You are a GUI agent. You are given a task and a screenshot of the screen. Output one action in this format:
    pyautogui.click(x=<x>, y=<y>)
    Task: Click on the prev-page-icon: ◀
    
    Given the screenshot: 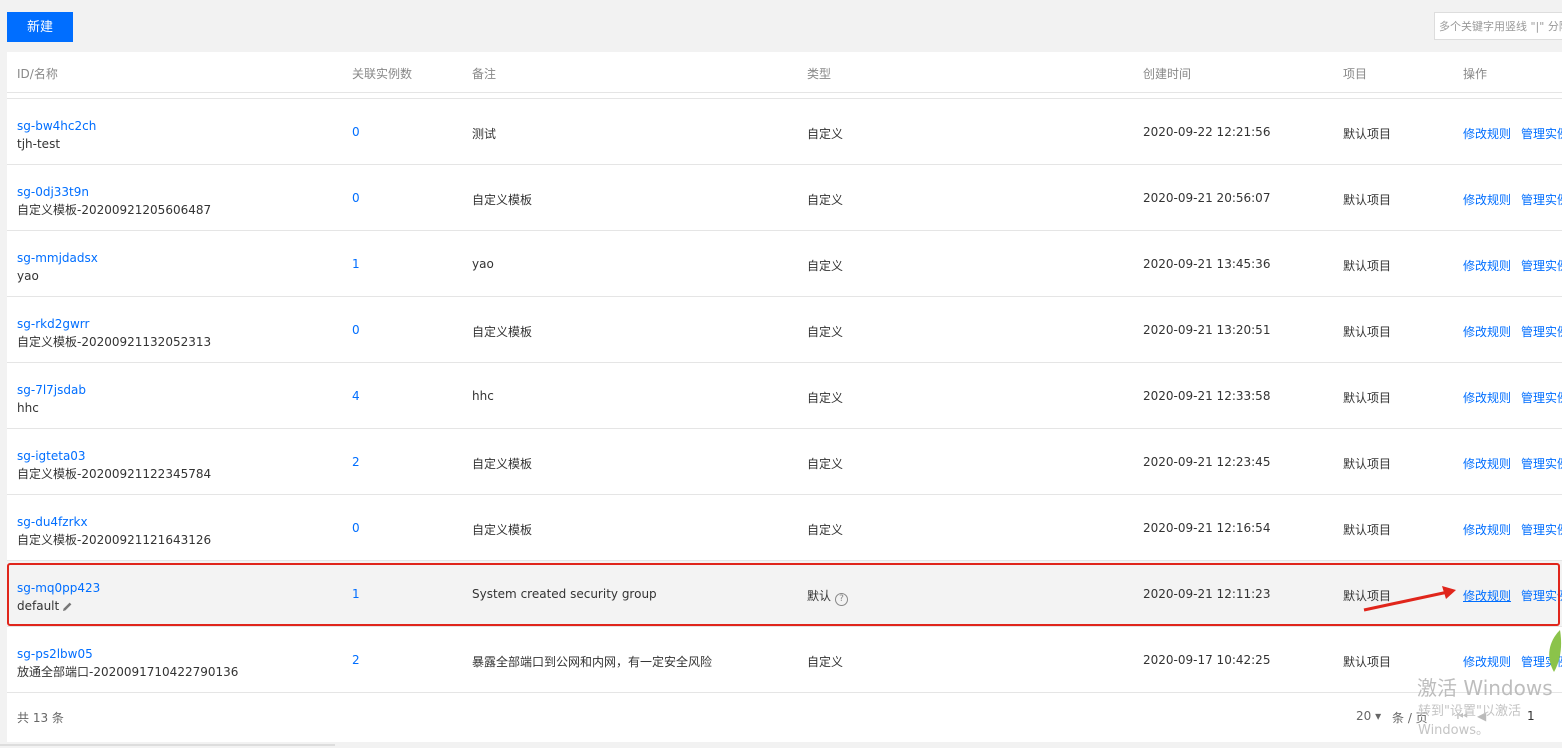 What is the action you would take?
    pyautogui.click(x=1481, y=716)
    